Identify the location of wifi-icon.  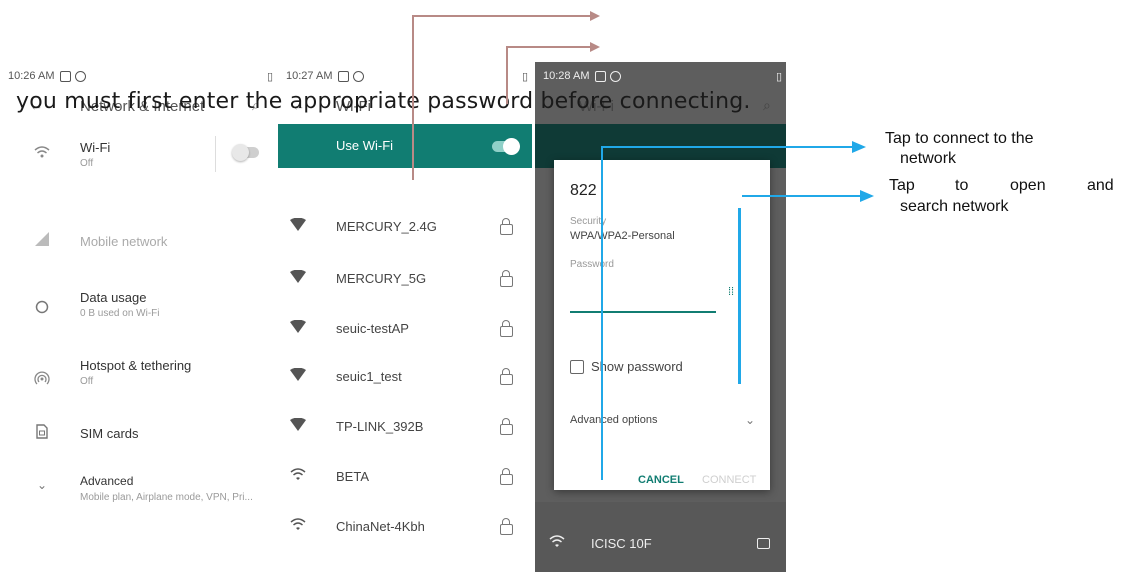
(42, 154).